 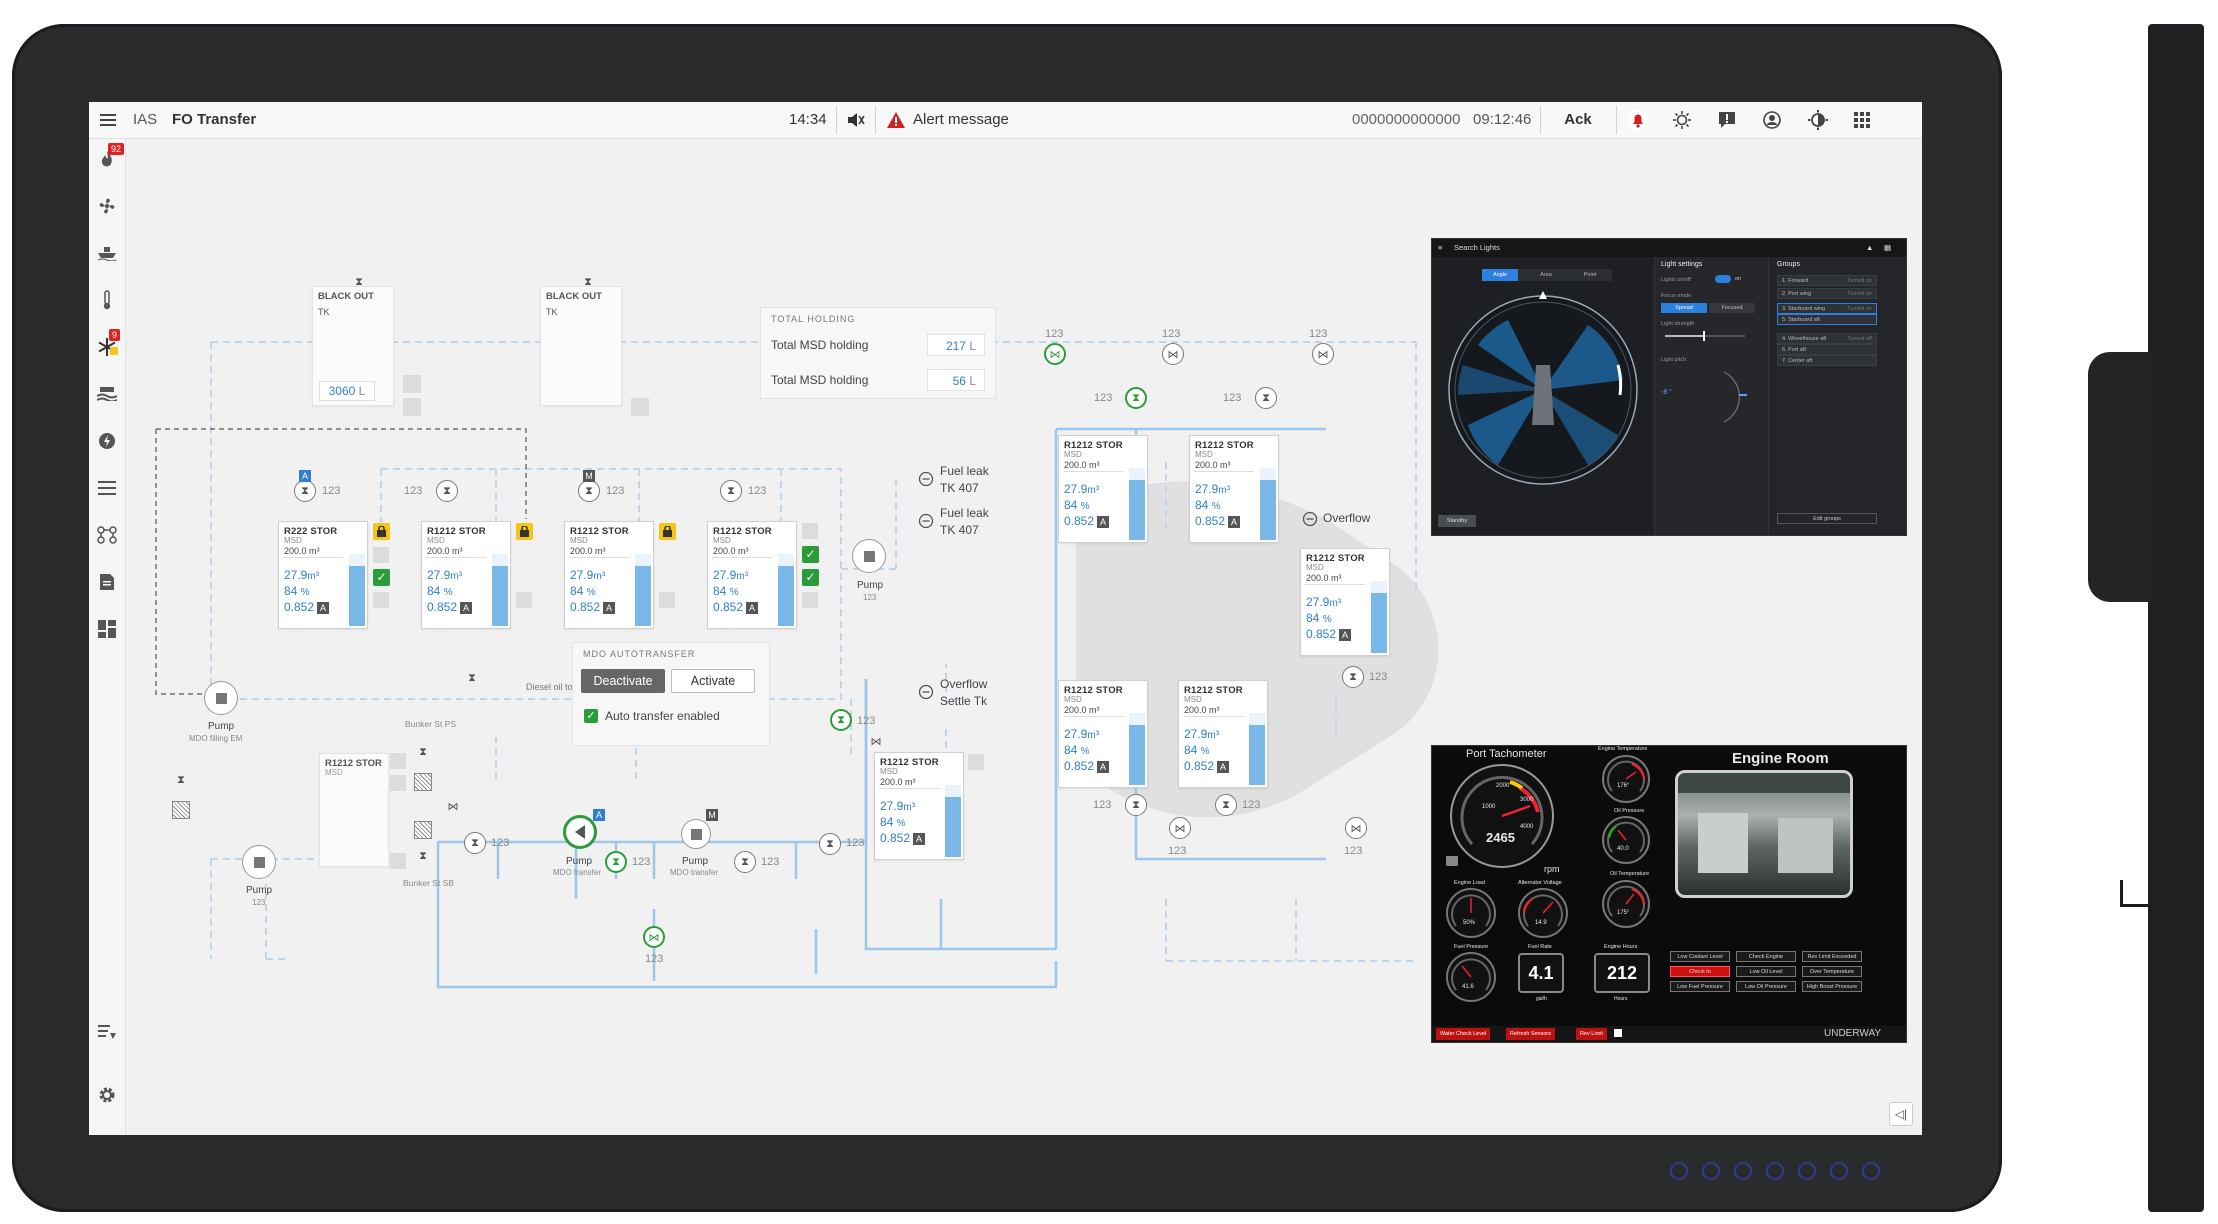 What do you see at coordinates (323, 575) in the screenshot?
I see `tank-card: R222 STOR MSD 200.0 m³ 27.9m³ 84 % 0.852 A` at bounding box center [323, 575].